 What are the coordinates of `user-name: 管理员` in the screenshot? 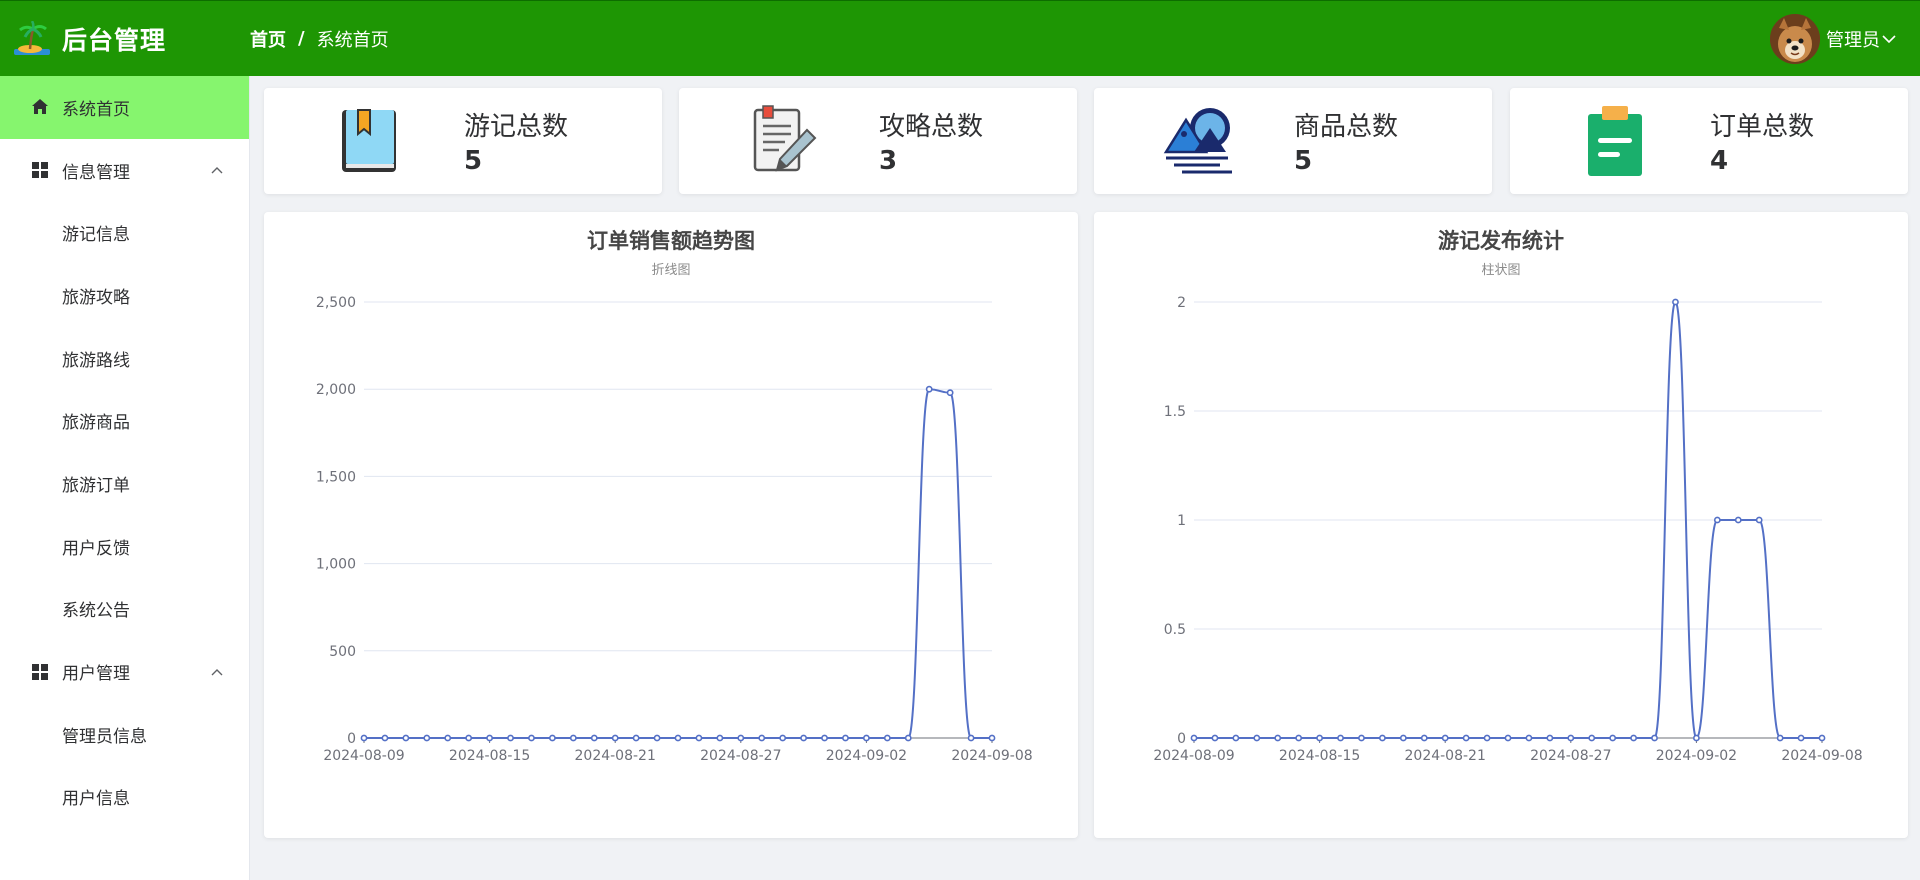 It's located at (1853, 39).